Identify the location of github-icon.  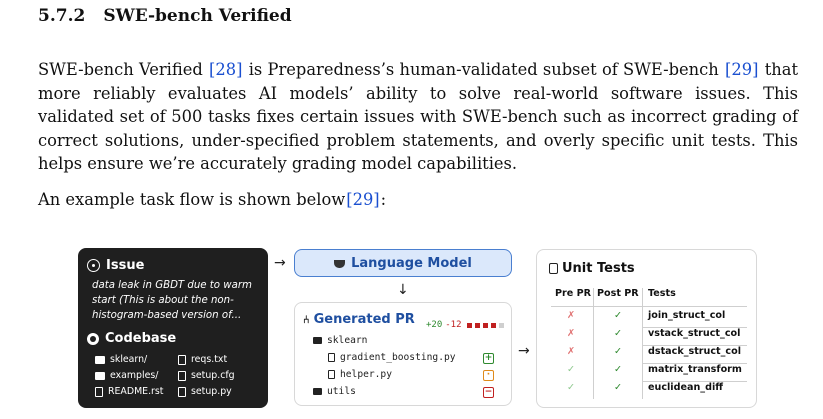
(93, 338).